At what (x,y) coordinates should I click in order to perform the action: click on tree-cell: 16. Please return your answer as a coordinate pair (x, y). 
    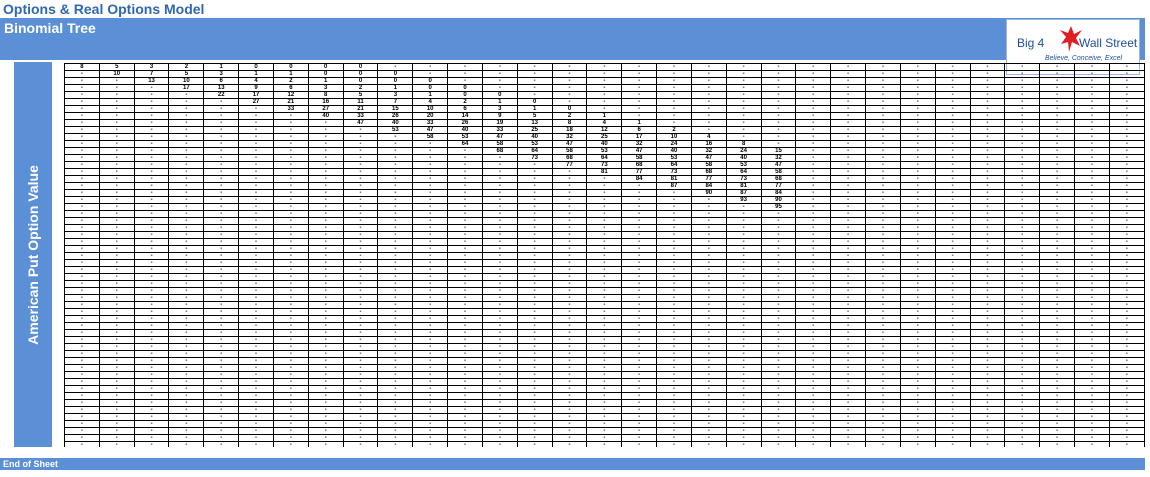
    Looking at the image, I should click on (708, 144).